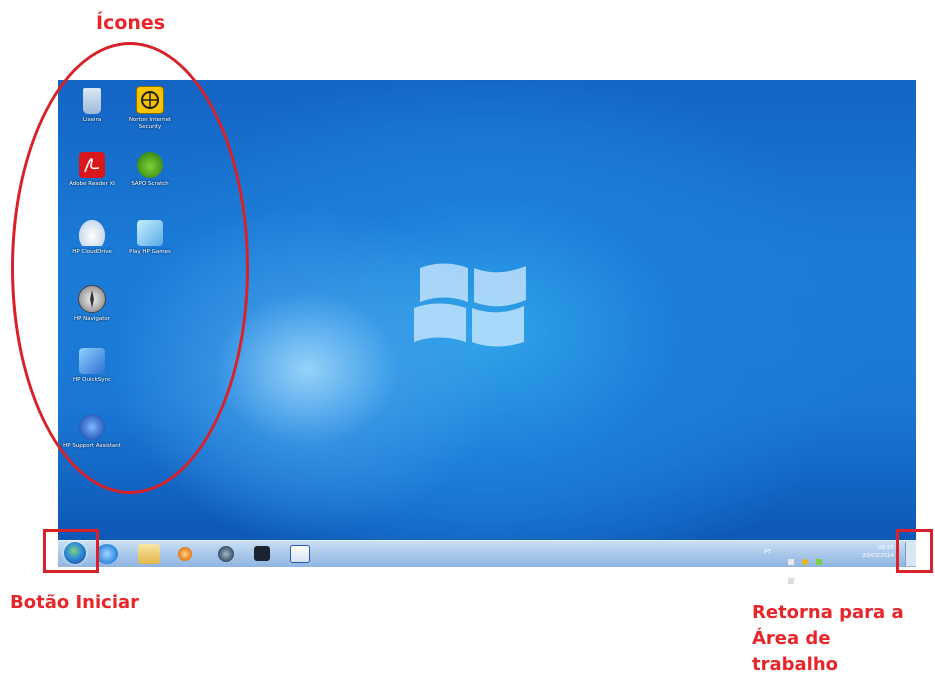 This screenshot has height=693, width=935. Describe the element at coordinates (226, 554) in the screenshot. I see `browser-globe-icon` at that location.